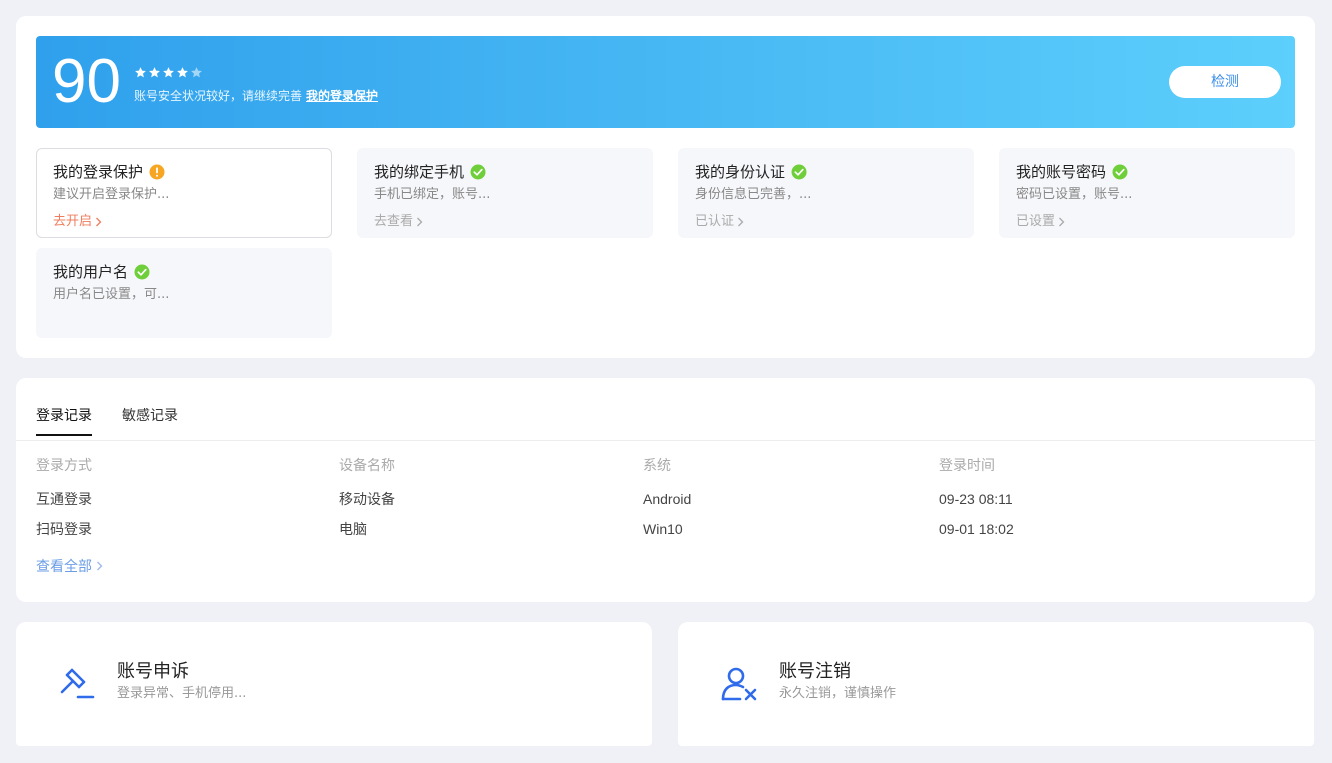 The image size is (1332, 763). I want to click on column-header: 系统, so click(657, 466).